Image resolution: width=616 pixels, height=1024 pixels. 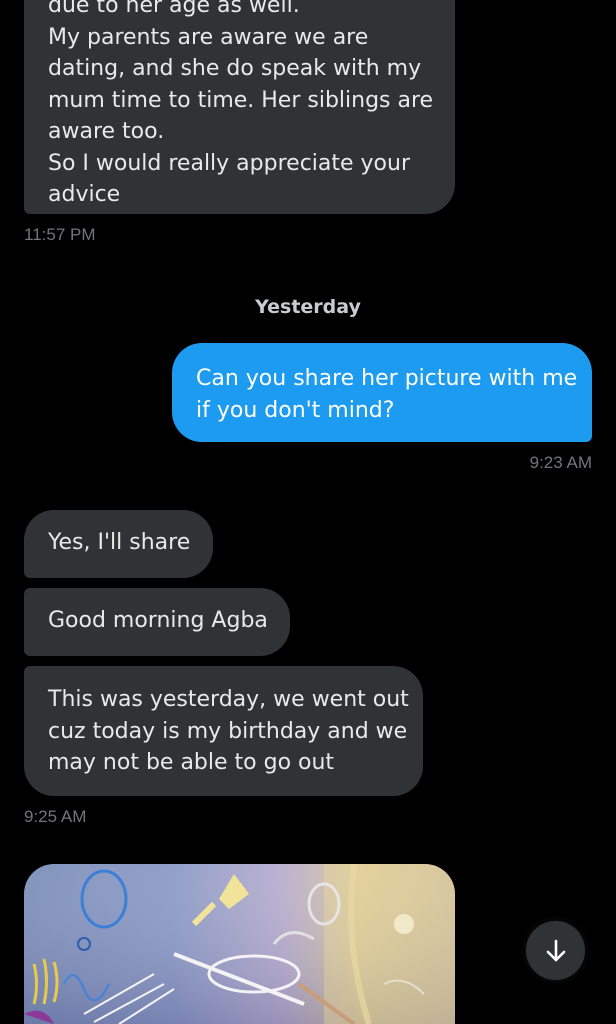 I want to click on message-text-line: may not be able to go out, so click(x=191, y=762).